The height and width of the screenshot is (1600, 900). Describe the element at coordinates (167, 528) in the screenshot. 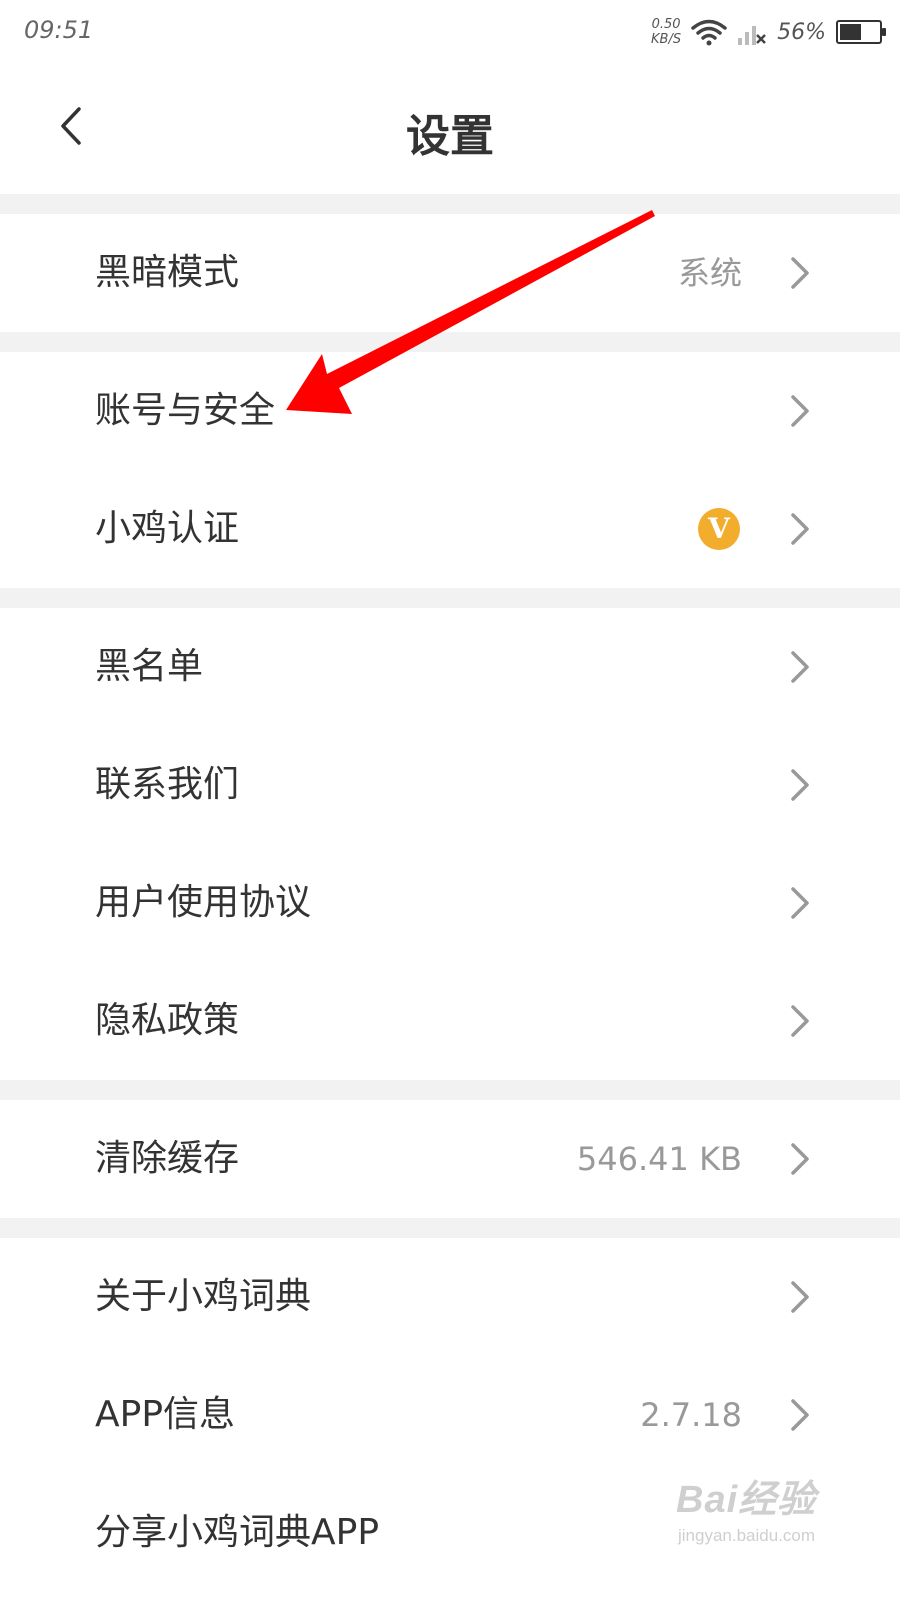

I see `row-label: 小鸡认证` at that location.